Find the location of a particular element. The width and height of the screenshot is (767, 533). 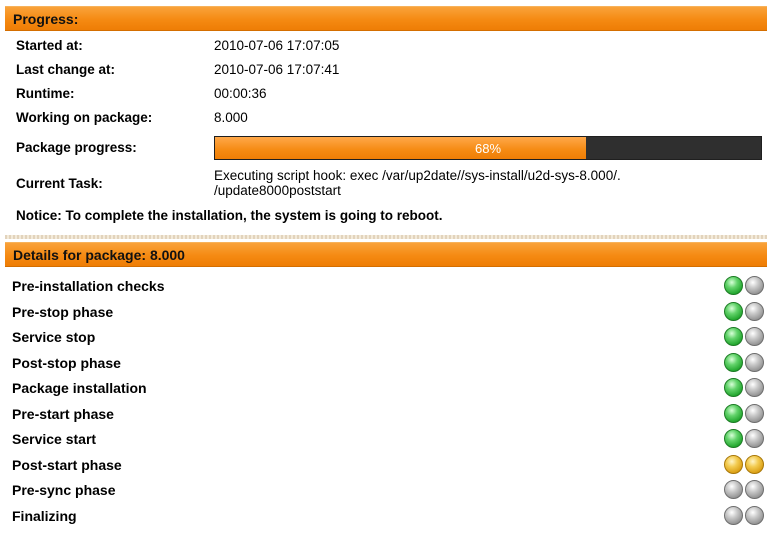

step-row: Post-stop phase is located at coordinates (388, 363).